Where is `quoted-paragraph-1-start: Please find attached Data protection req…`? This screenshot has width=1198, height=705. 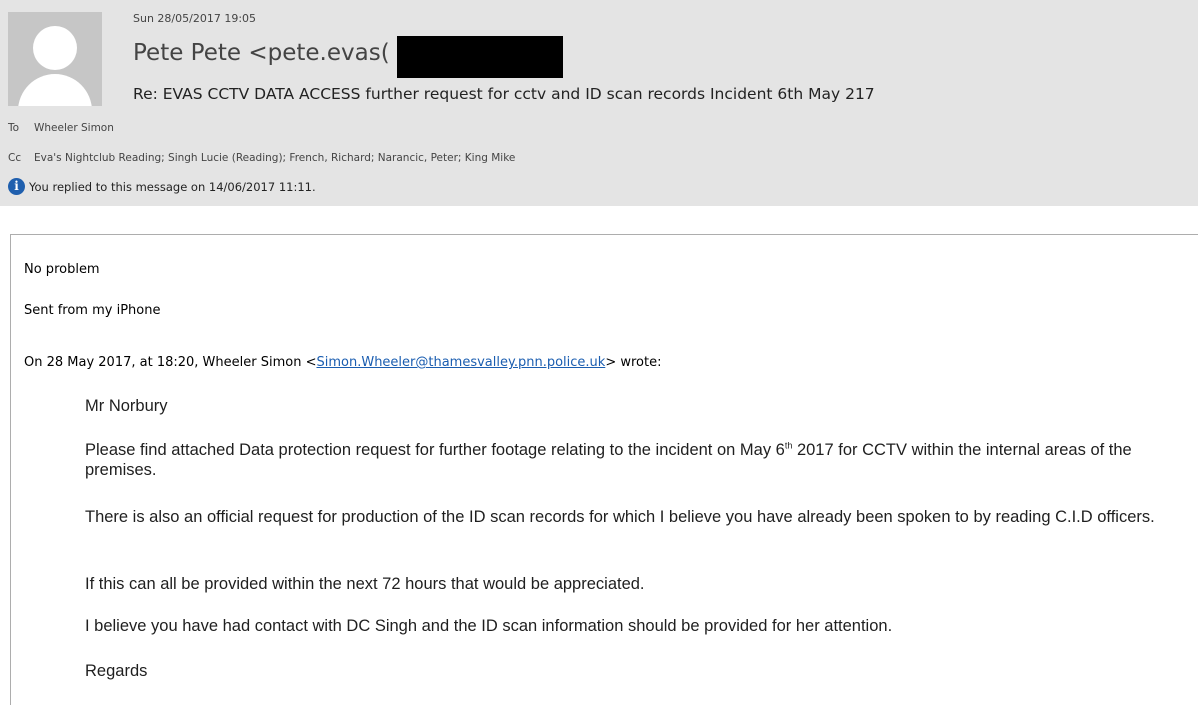
quoted-paragraph-1-start: Please find attached Data protection req… is located at coordinates (435, 450).